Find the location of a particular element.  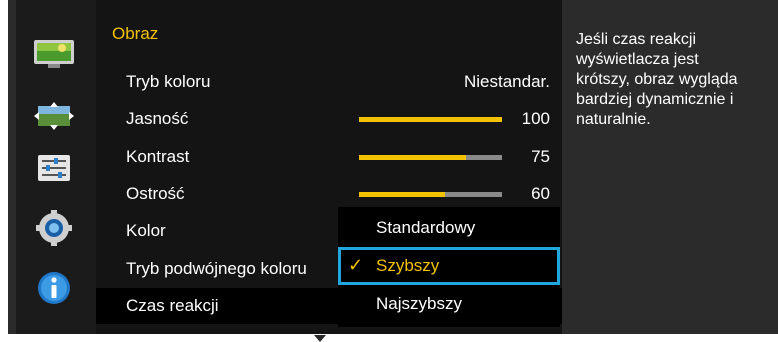

response-time-submenu: Standardowy ✓ Szybszy Najszybszy is located at coordinates (449, 267).